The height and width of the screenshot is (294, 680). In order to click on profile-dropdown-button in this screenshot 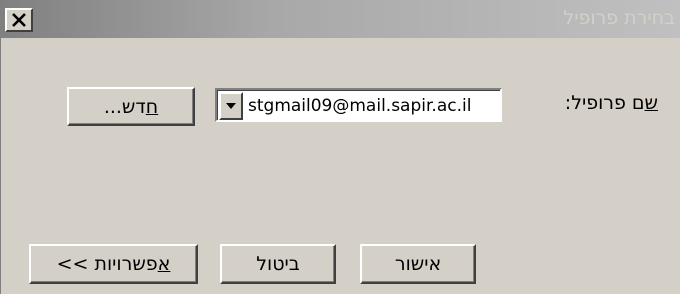, I will do `click(231, 106)`.